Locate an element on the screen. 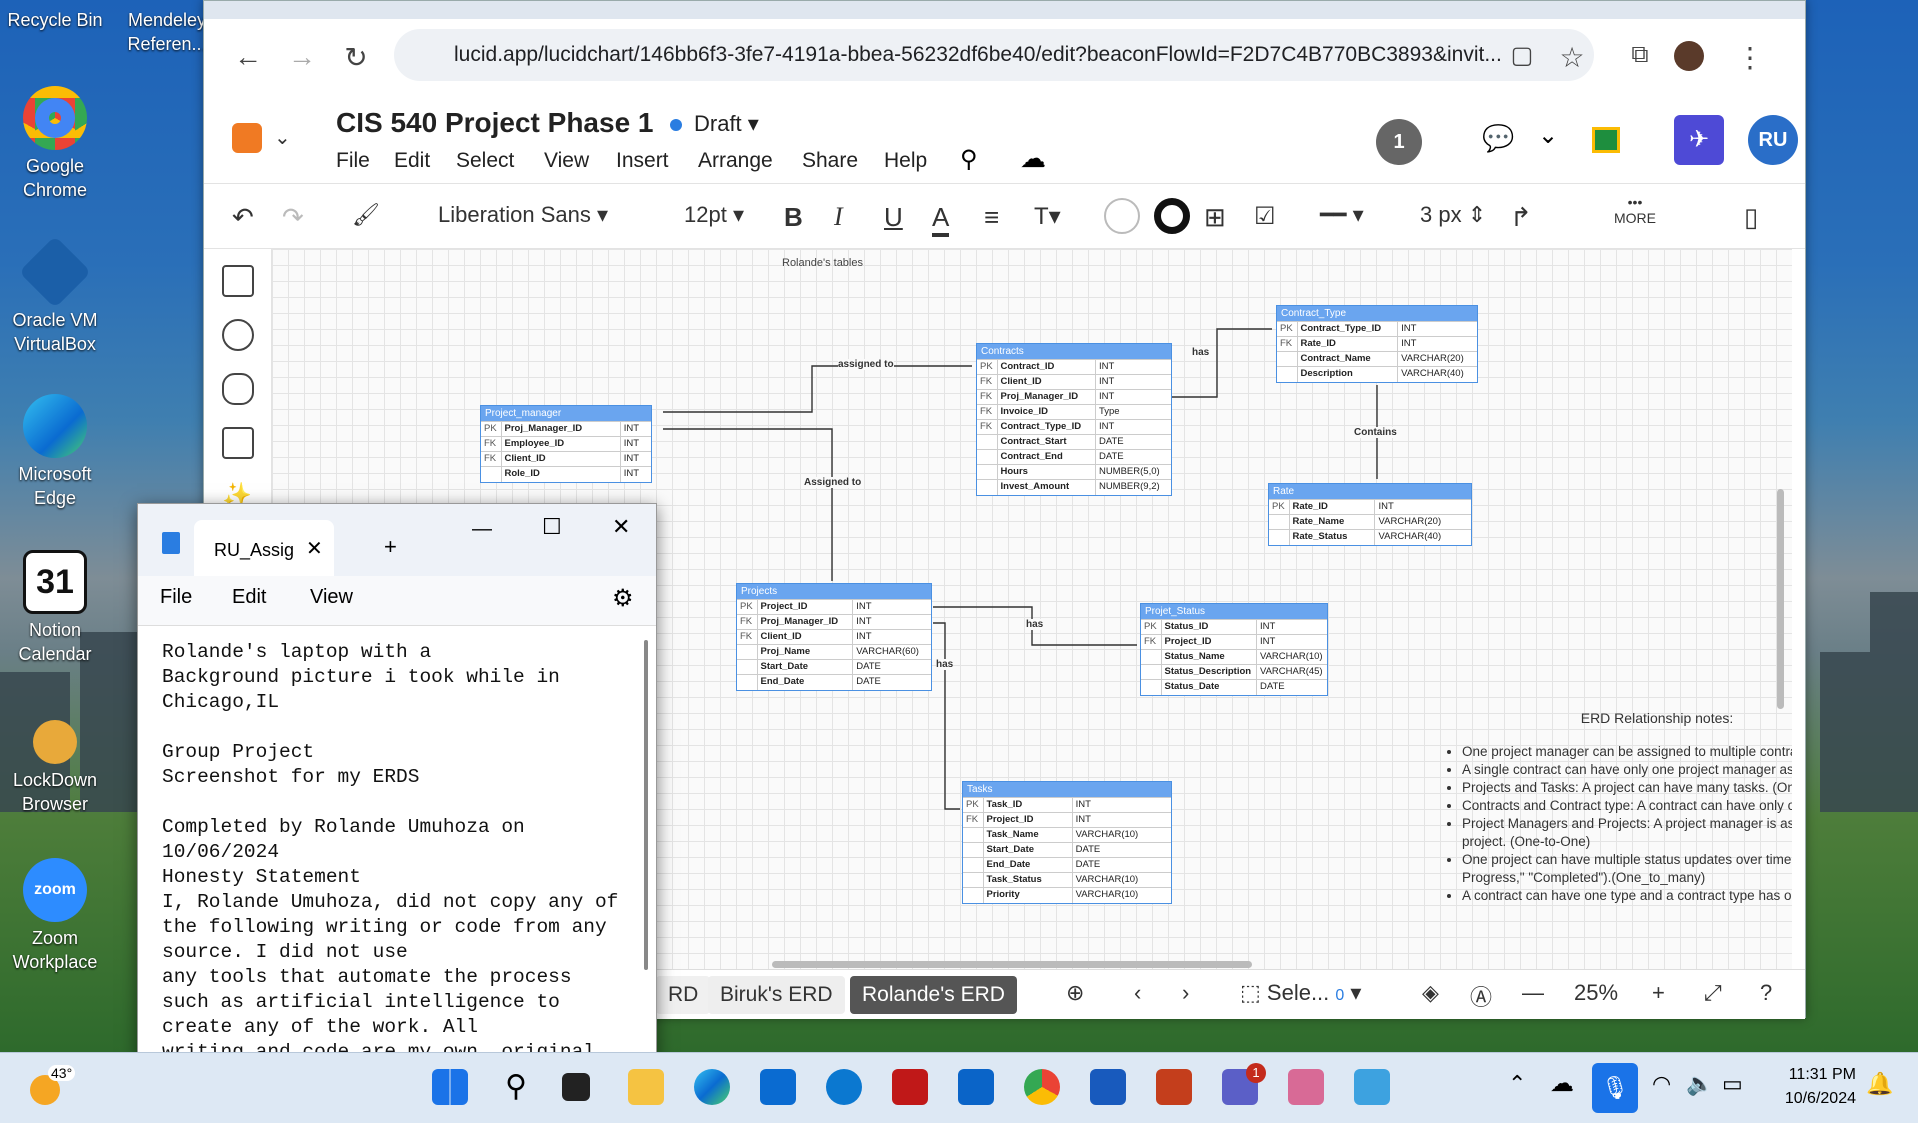 Image resolution: width=1918 pixels, height=1123 pixels. erd-row: FK Rate_ID INT is located at coordinates (1377, 344).